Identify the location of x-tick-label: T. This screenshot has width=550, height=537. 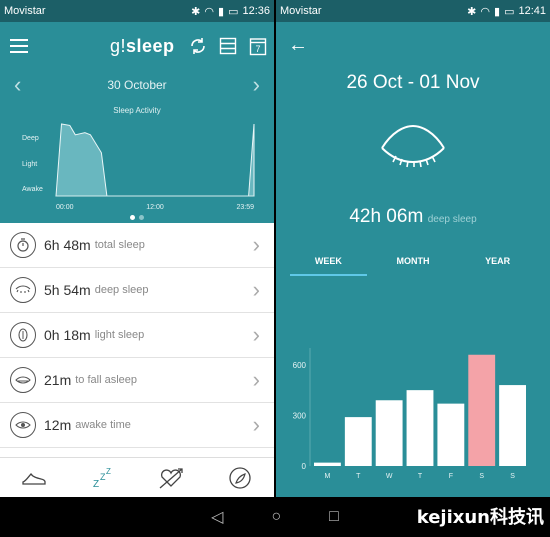
(420, 476).